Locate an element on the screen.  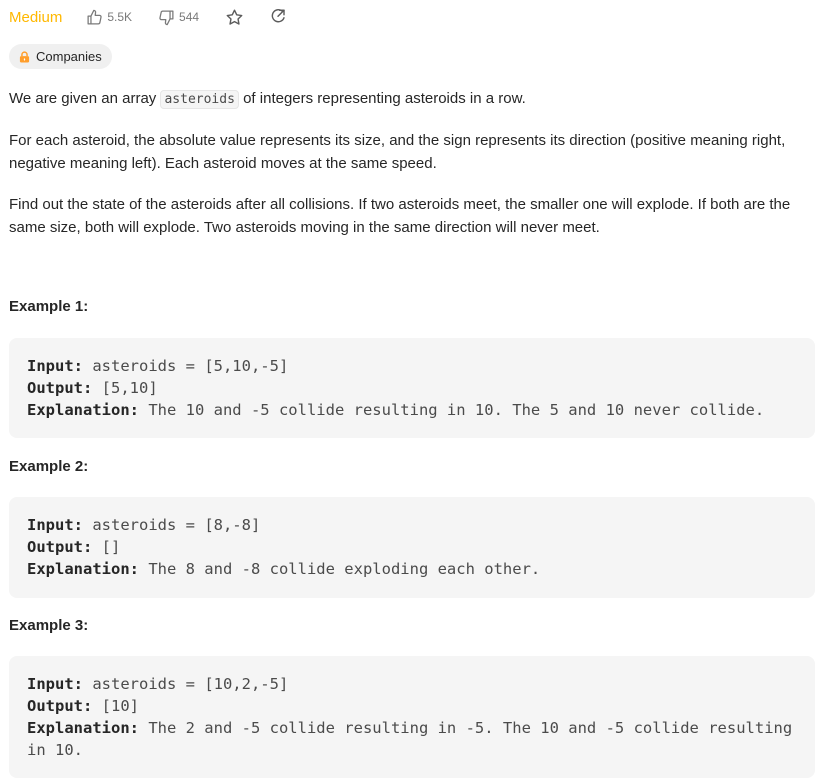
companies-label: Companies is located at coordinates (69, 56).